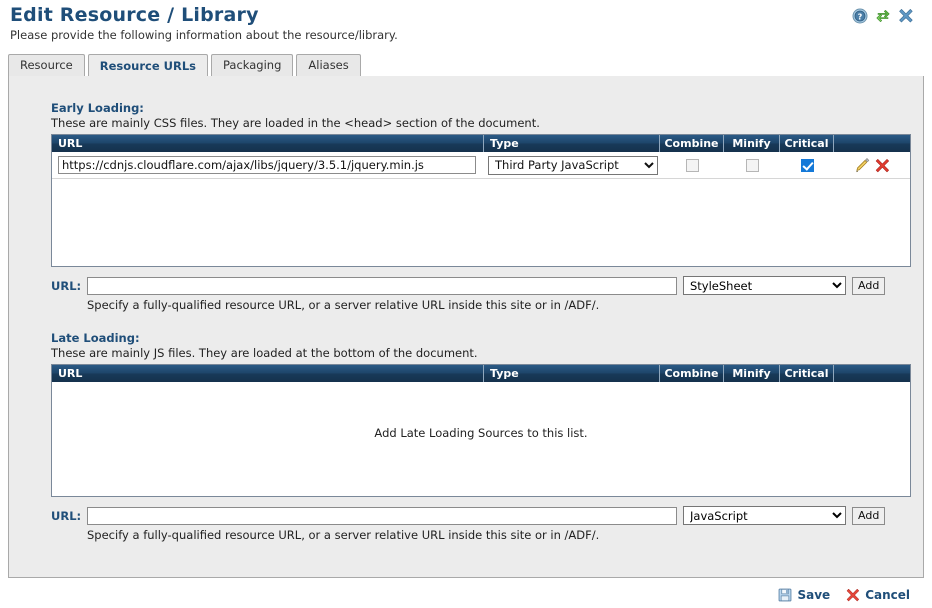  I want to click on early-loading-grid-body: Third Party JavaScript, so click(481, 165).